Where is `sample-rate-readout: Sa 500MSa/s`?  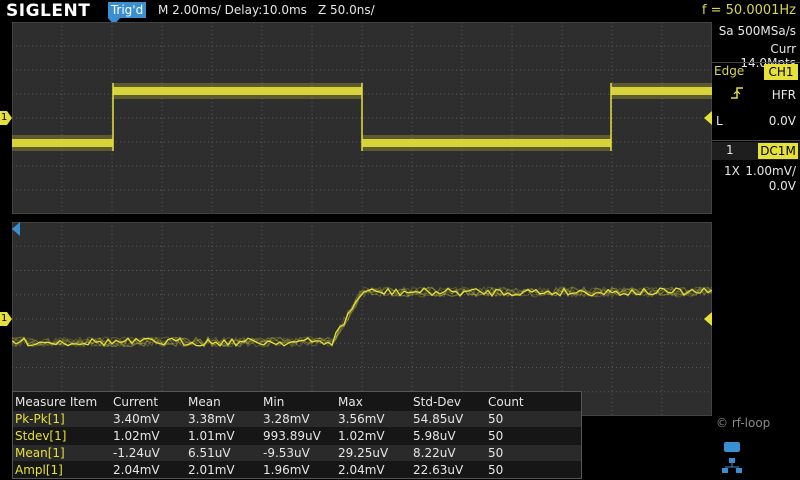
sample-rate-readout: Sa 500MSa/s is located at coordinates (757, 31).